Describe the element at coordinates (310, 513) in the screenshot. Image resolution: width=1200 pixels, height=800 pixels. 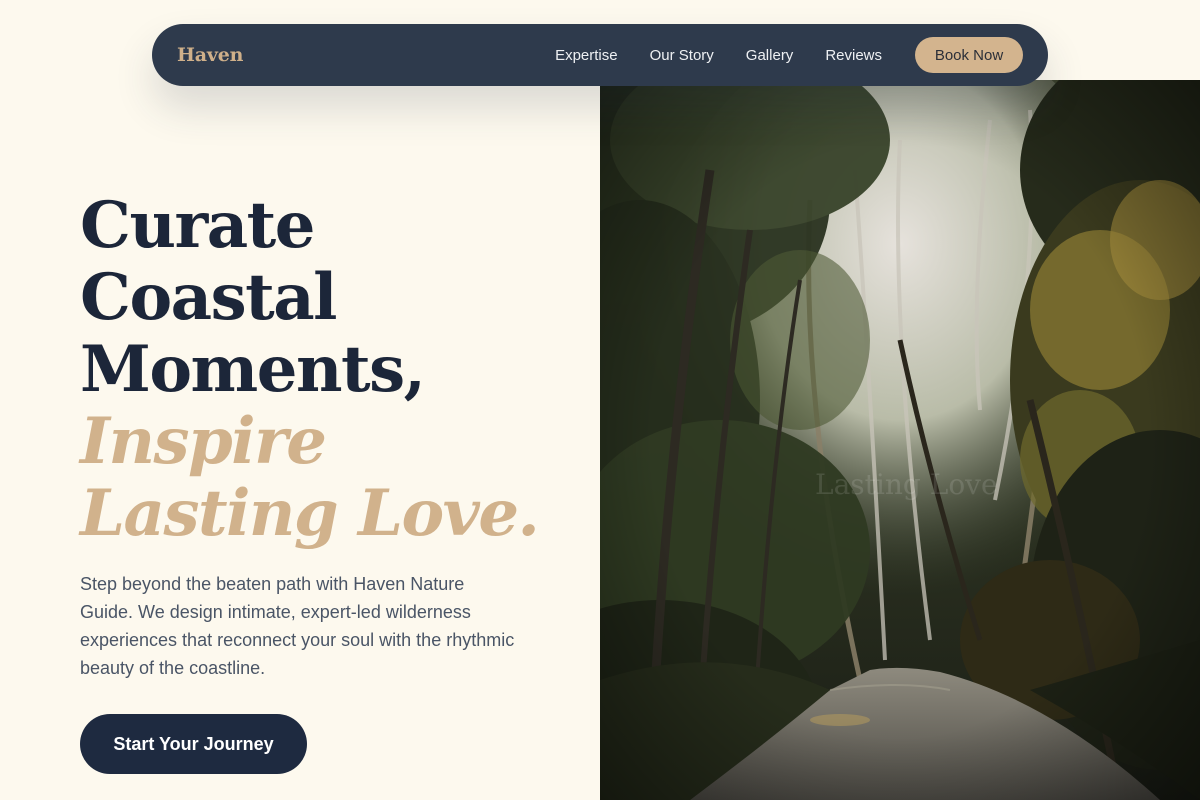
I see `headline-accent-line: Lasting Love.` at that location.